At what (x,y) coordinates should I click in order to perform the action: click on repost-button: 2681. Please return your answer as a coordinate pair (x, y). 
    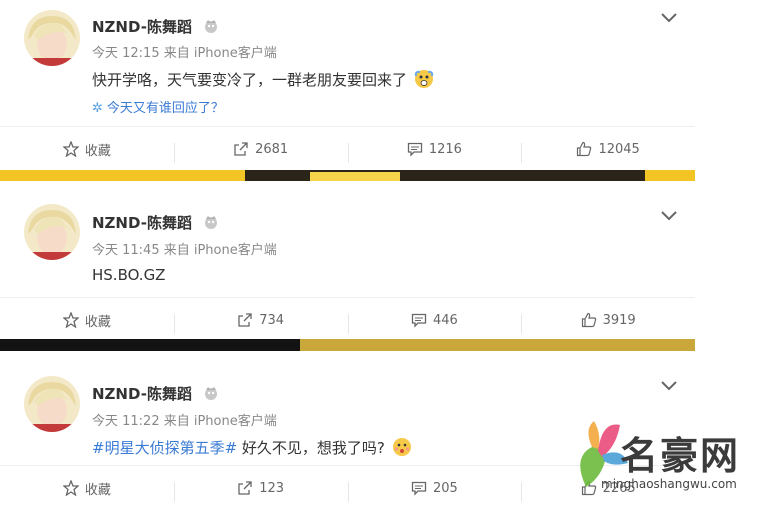
    Looking at the image, I should click on (260, 152).